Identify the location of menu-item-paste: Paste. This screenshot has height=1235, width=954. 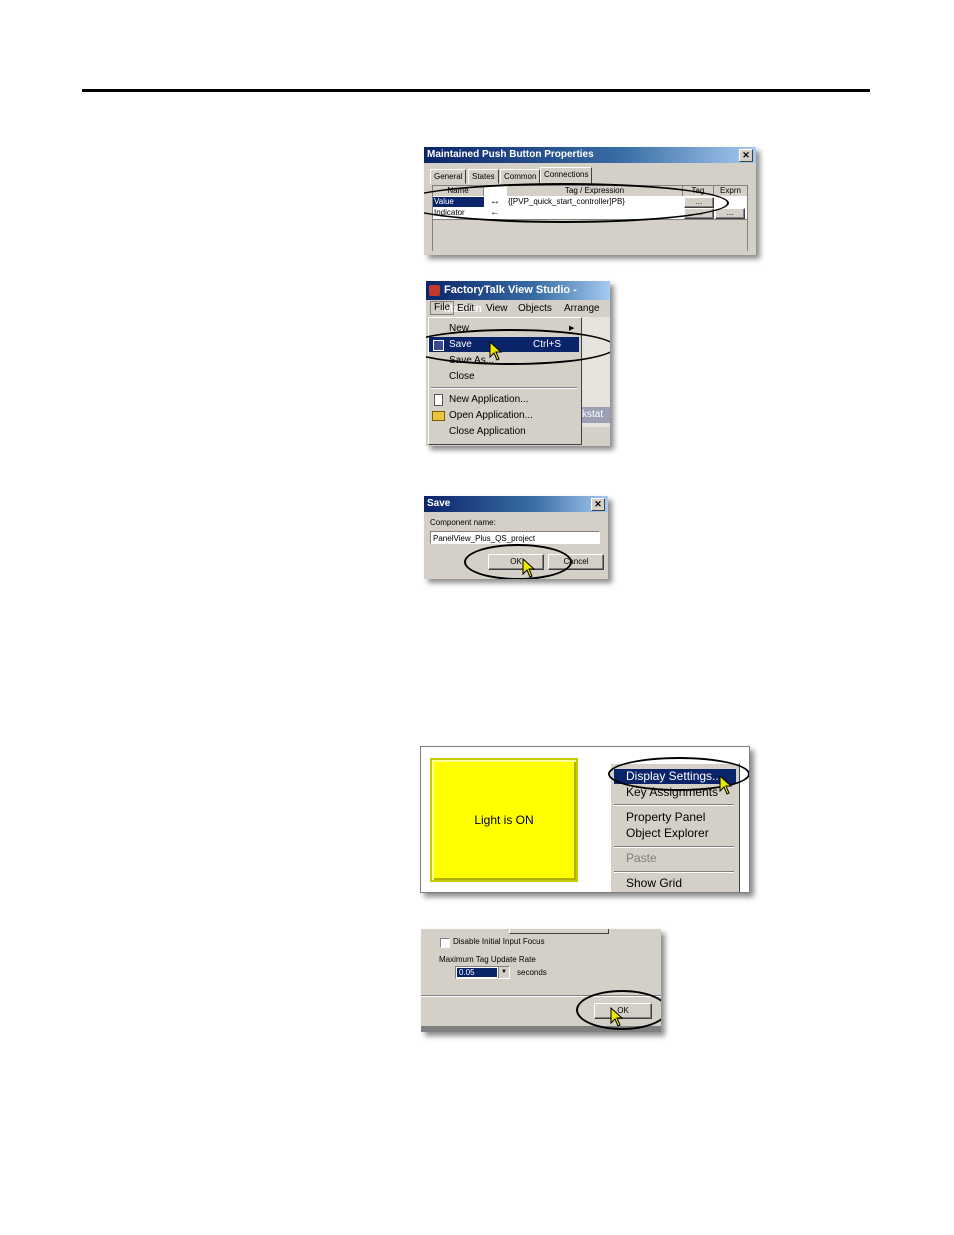
(641, 858).